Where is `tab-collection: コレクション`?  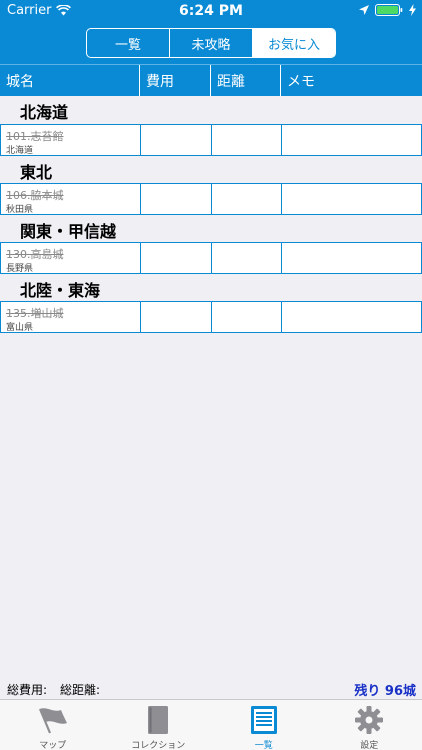
tab-collection: コレクション is located at coordinates (159, 725).